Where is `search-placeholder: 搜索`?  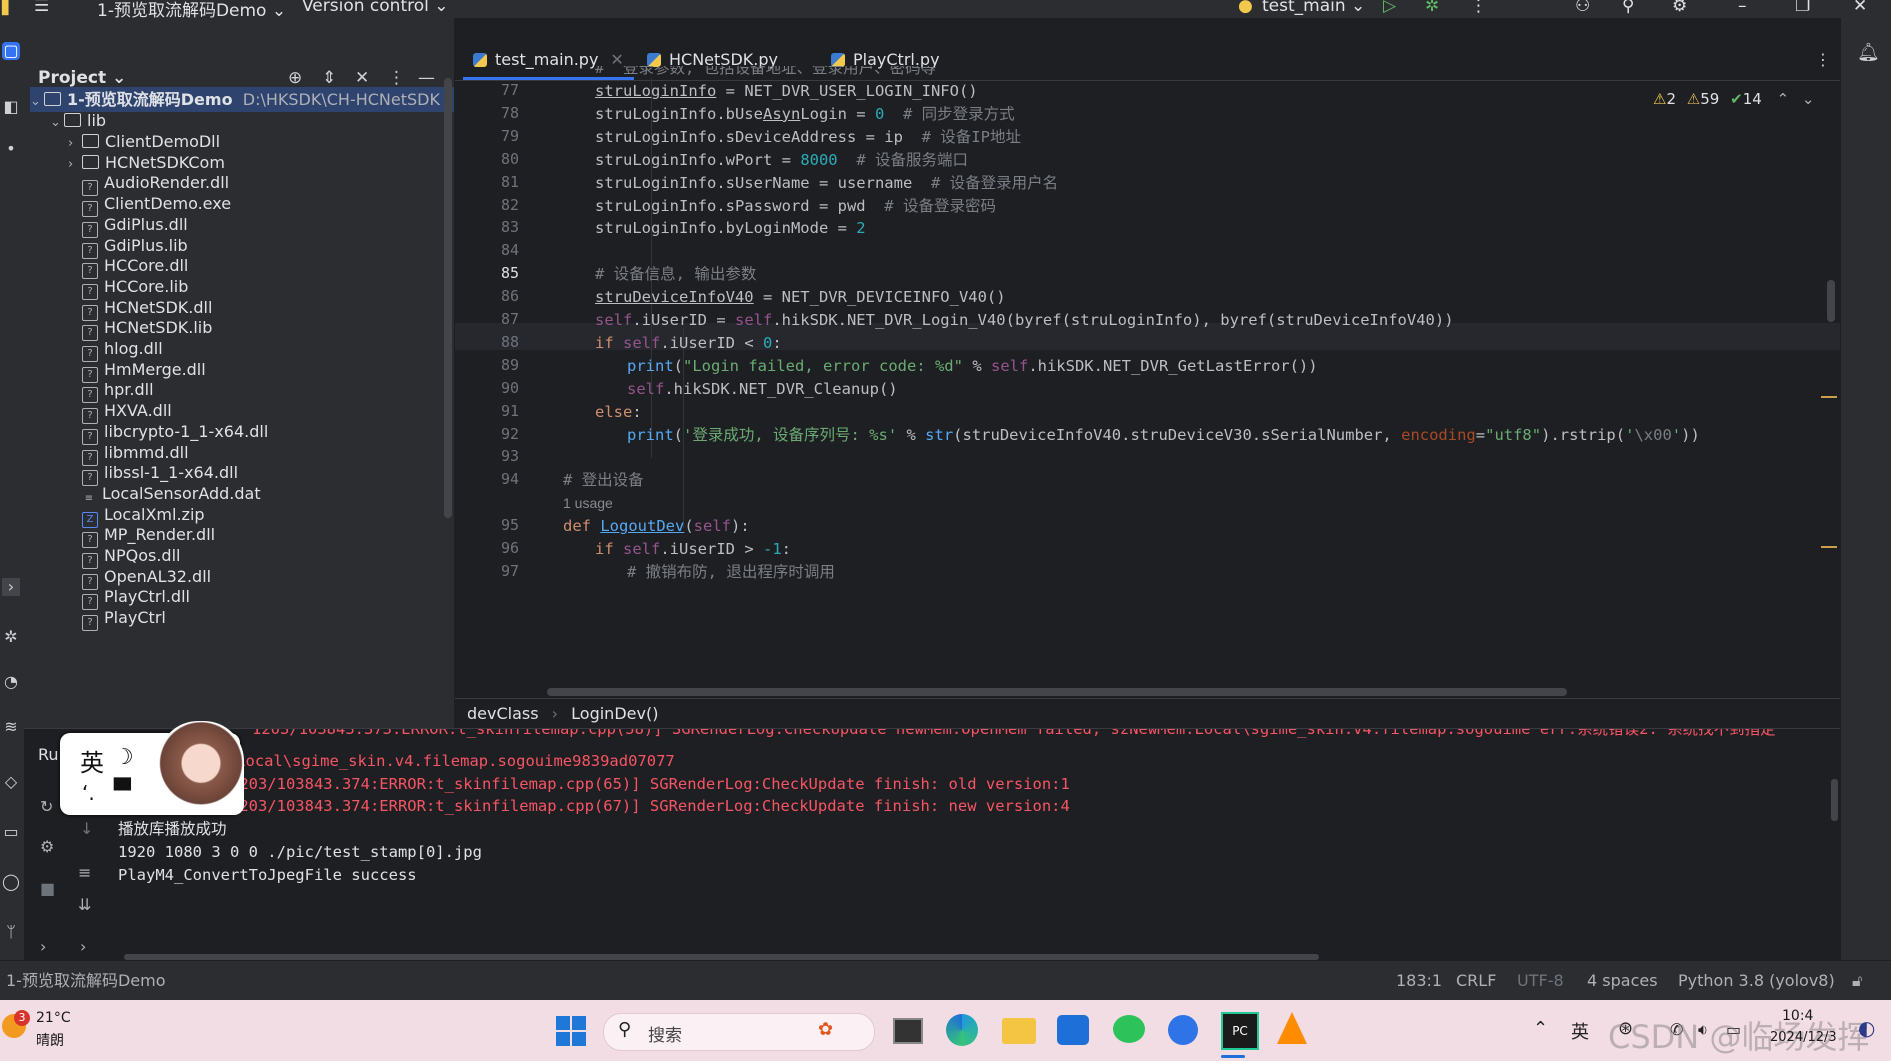 search-placeholder: 搜索 is located at coordinates (665, 1036).